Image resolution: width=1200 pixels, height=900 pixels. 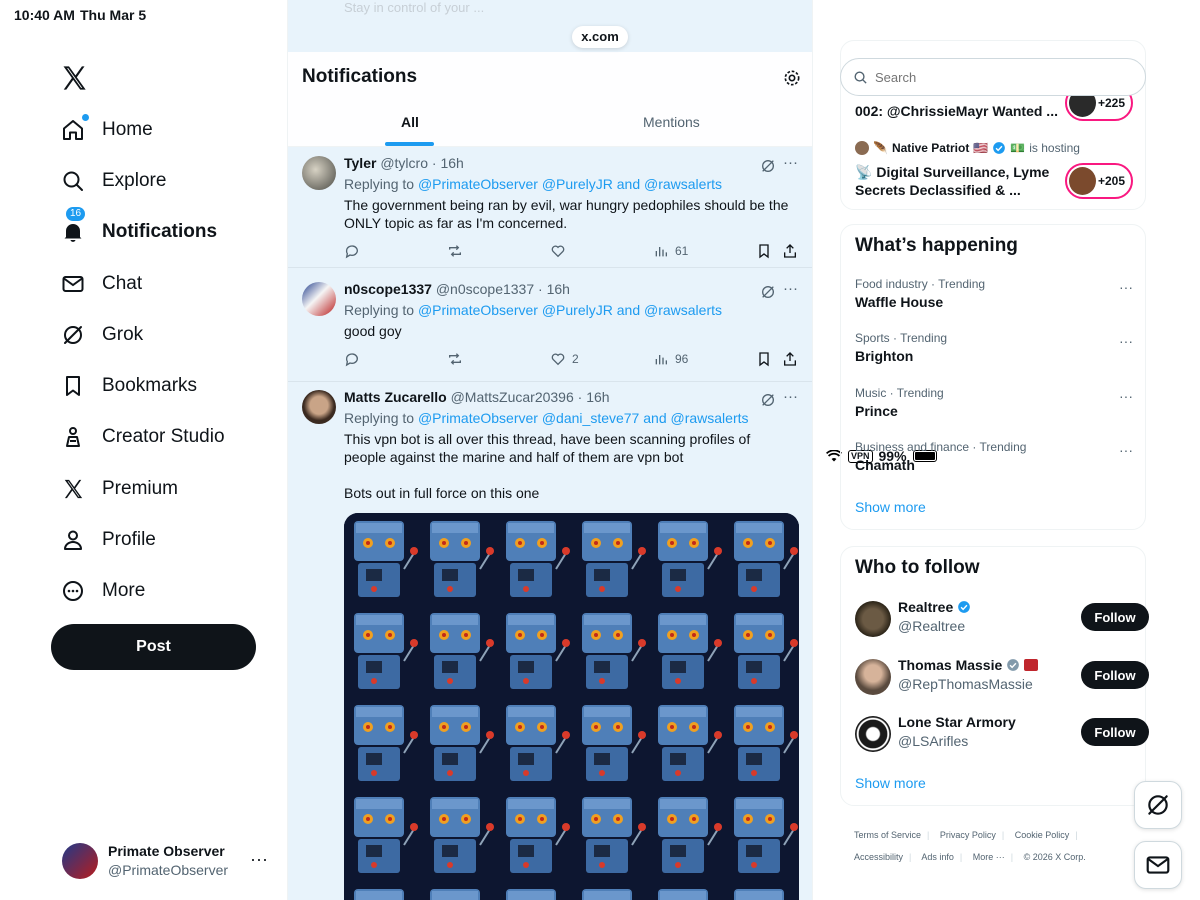 What do you see at coordinates (671, 122) in the screenshot?
I see `tab-mentions: Mentions` at bounding box center [671, 122].